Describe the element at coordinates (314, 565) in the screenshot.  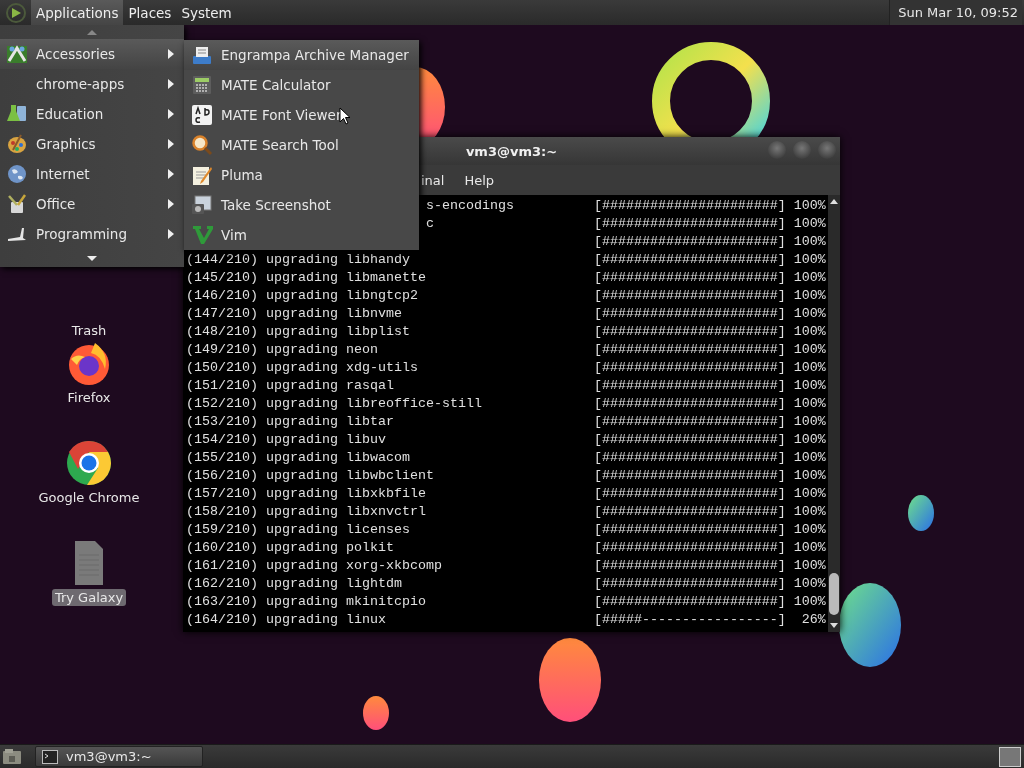
I see `terminal-line: (161/210) upgrading xorg-xkbcomp` at that location.